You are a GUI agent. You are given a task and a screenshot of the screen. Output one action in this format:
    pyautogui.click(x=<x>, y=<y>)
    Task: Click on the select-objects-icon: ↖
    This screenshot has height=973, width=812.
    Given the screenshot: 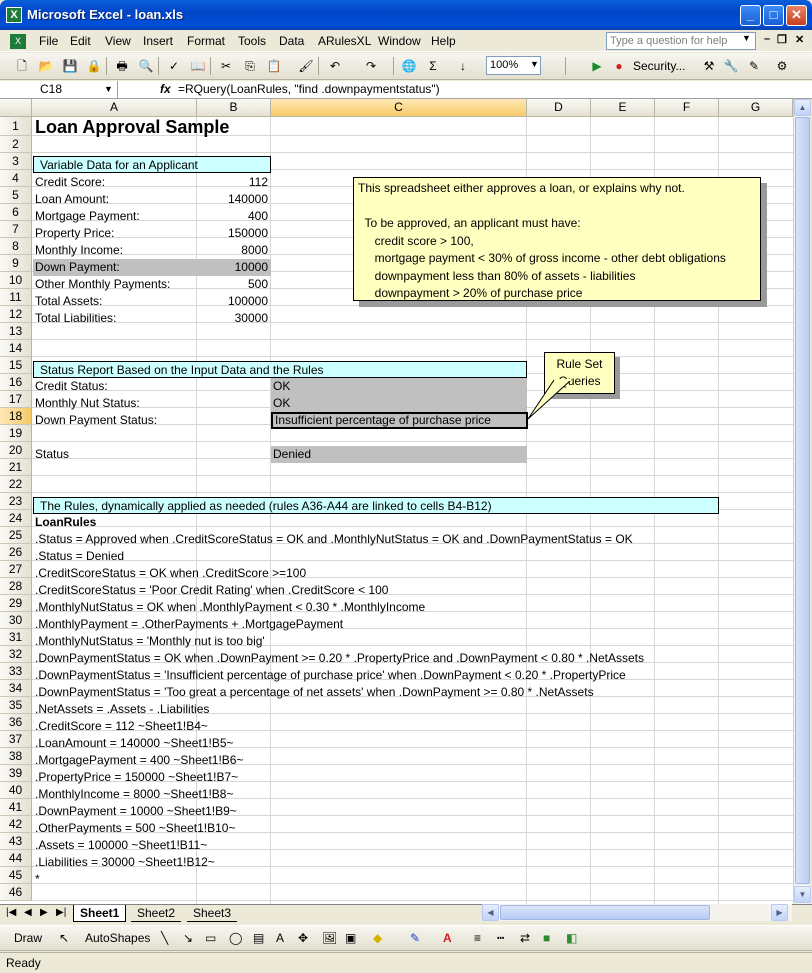 What is the action you would take?
    pyautogui.click(x=64, y=938)
    